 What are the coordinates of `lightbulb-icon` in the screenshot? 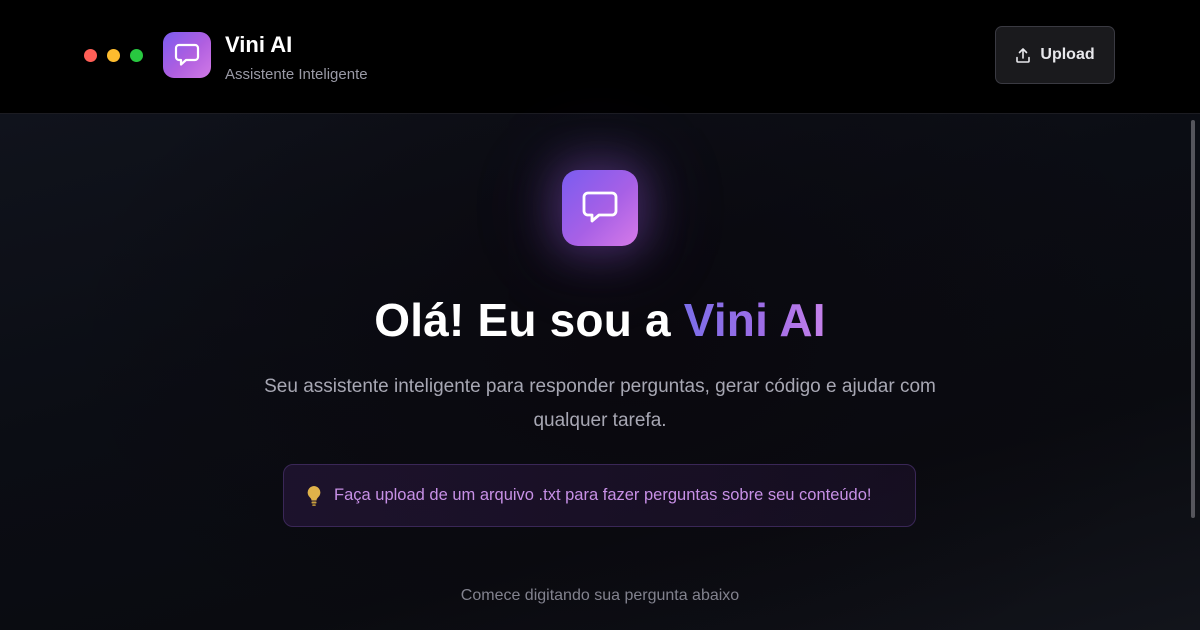 It's located at (314, 495).